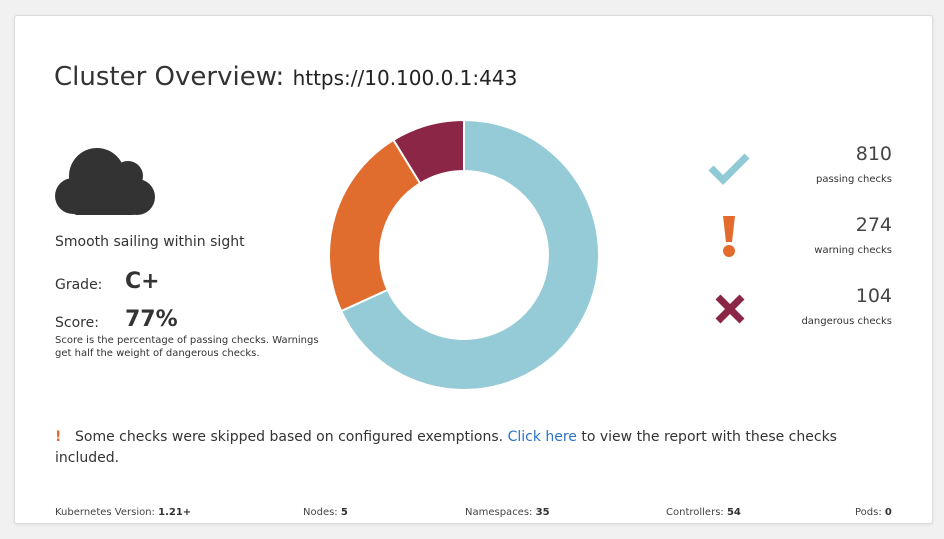 The height and width of the screenshot is (539, 944). Describe the element at coordinates (542, 437) in the screenshot. I see `view-report-link: Click here` at that location.